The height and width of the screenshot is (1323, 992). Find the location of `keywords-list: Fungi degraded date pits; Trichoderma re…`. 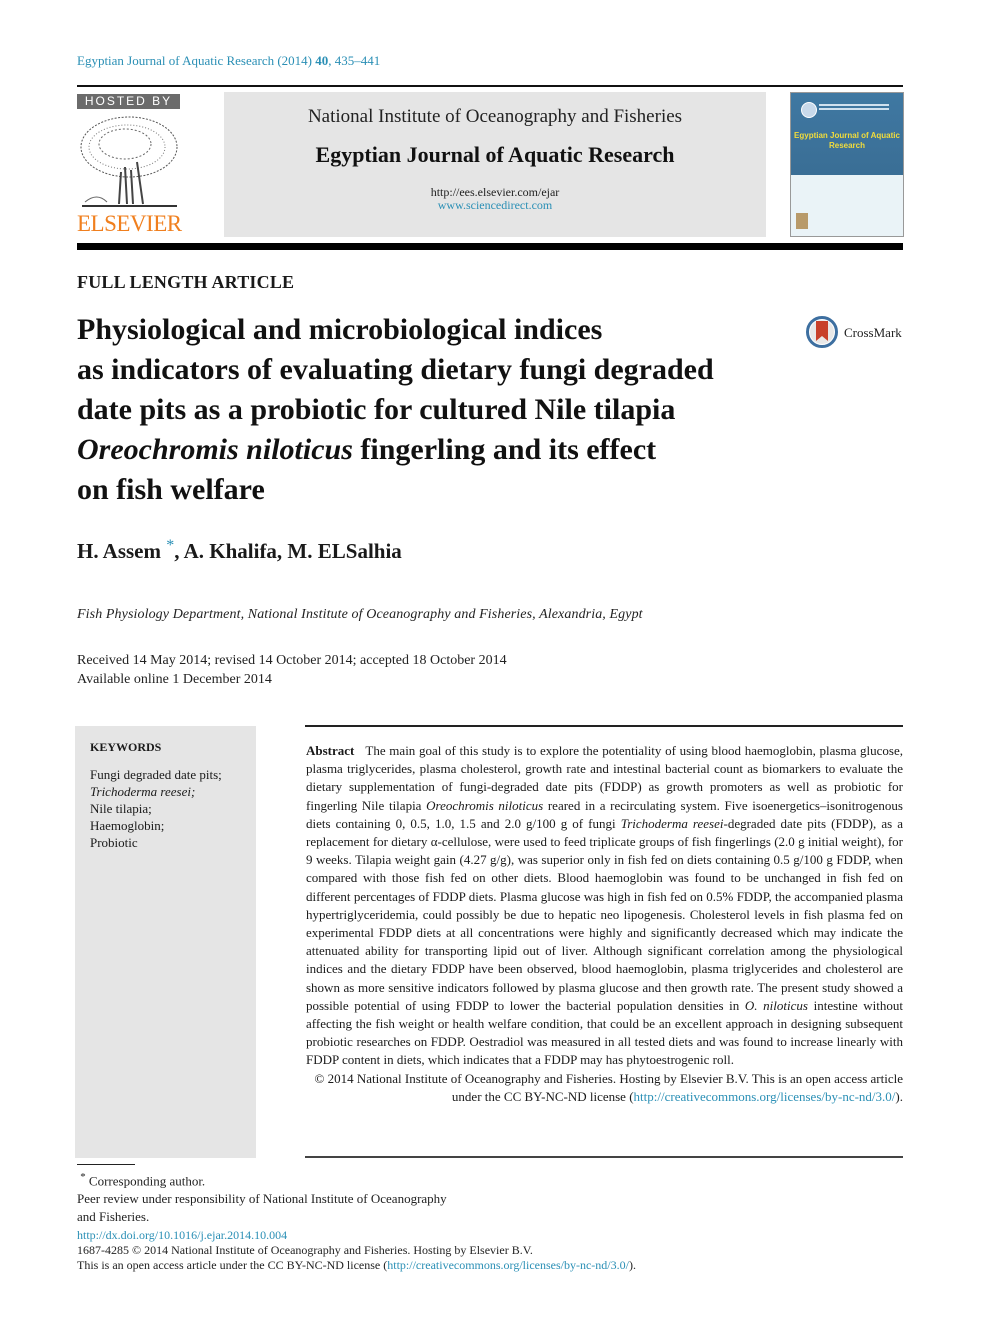

keywords-list: Fungi degraded date pits; Trichoderma re… is located at coordinates (156, 808).